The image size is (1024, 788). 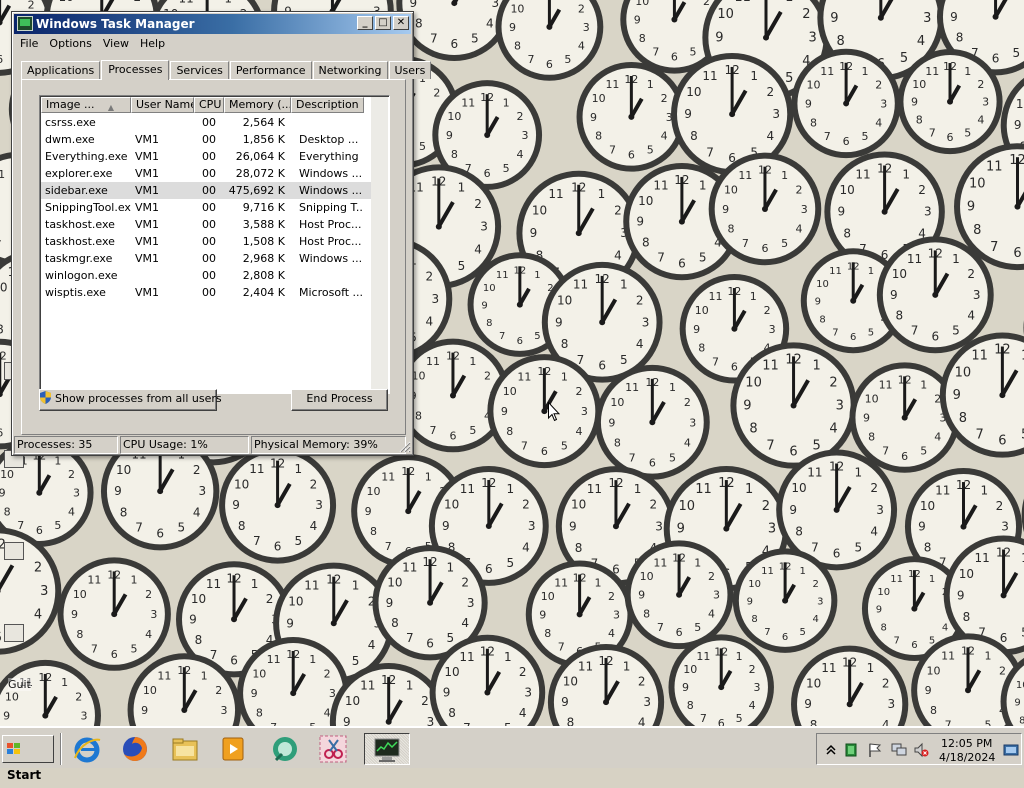 I want to click on tab-services: Services, so click(x=199, y=70).